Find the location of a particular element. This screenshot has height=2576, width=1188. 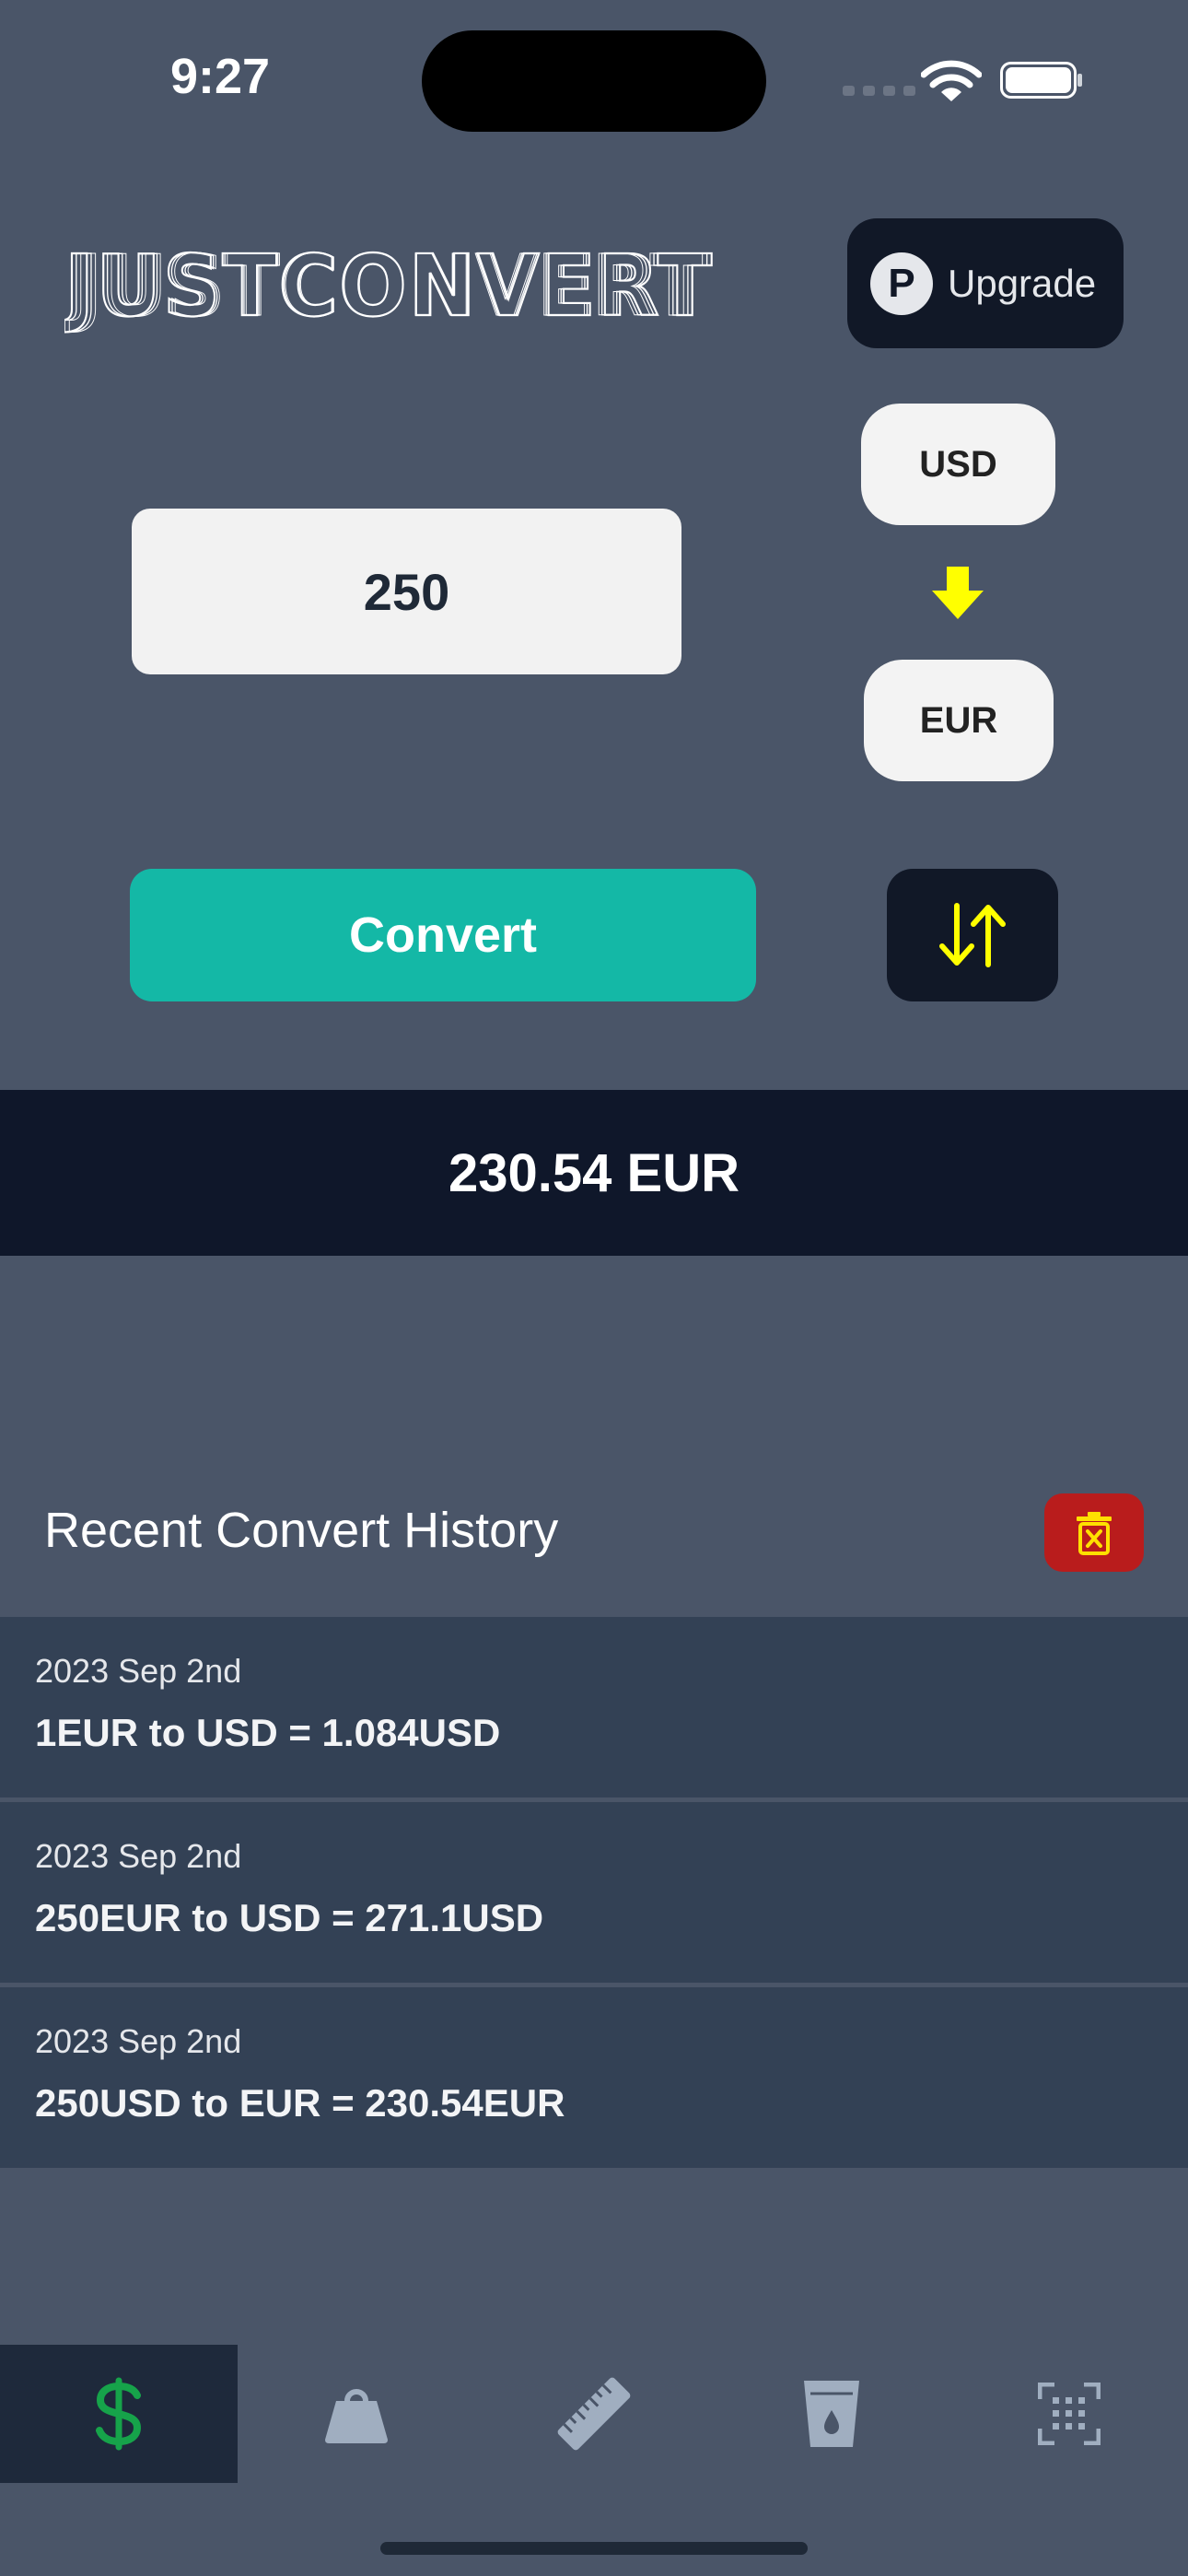

dynamic-island is located at coordinates (594, 81).